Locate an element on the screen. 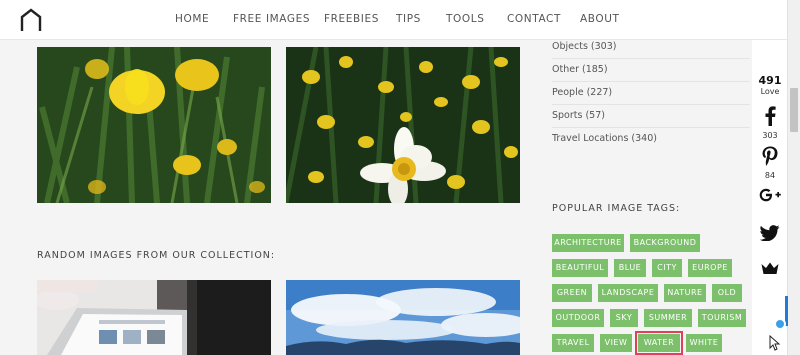 The height and width of the screenshot is (355, 800). crown-icon is located at coordinates (770, 268).